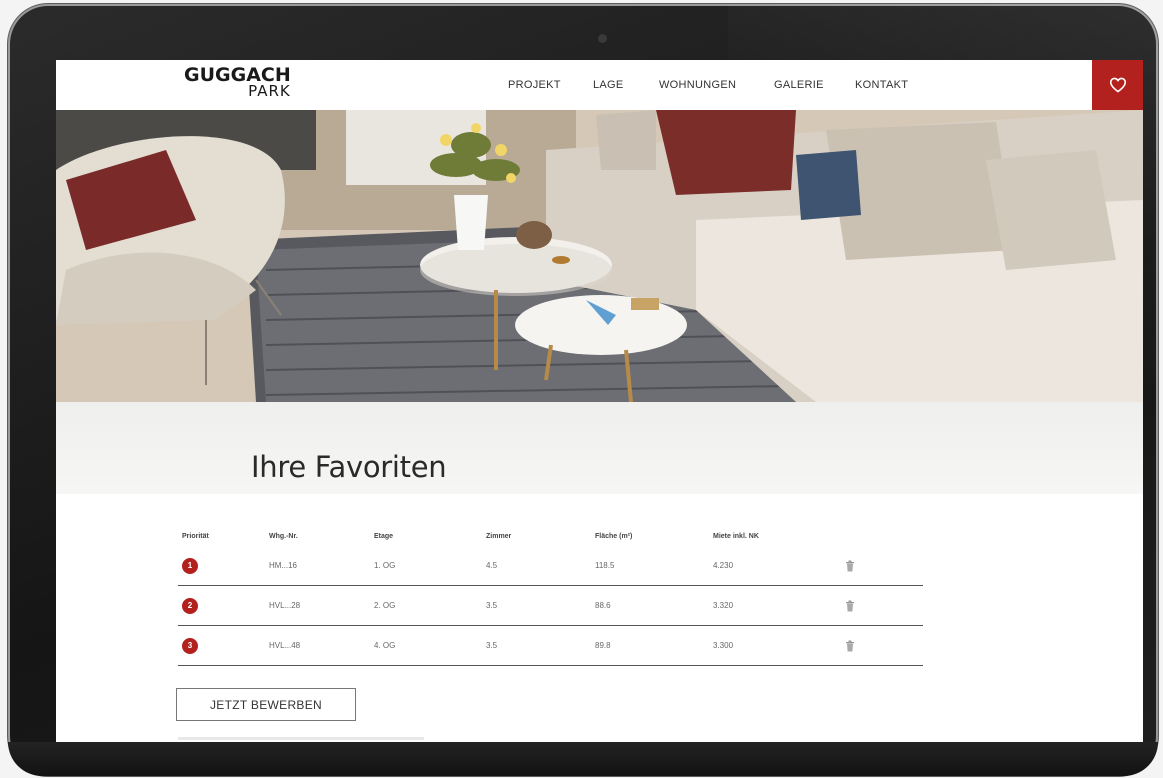 This screenshot has height=778, width=1163. Describe the element at coordinates (583, 759) in the screenshot. I see `laptop-bottom-bezel` at that location.